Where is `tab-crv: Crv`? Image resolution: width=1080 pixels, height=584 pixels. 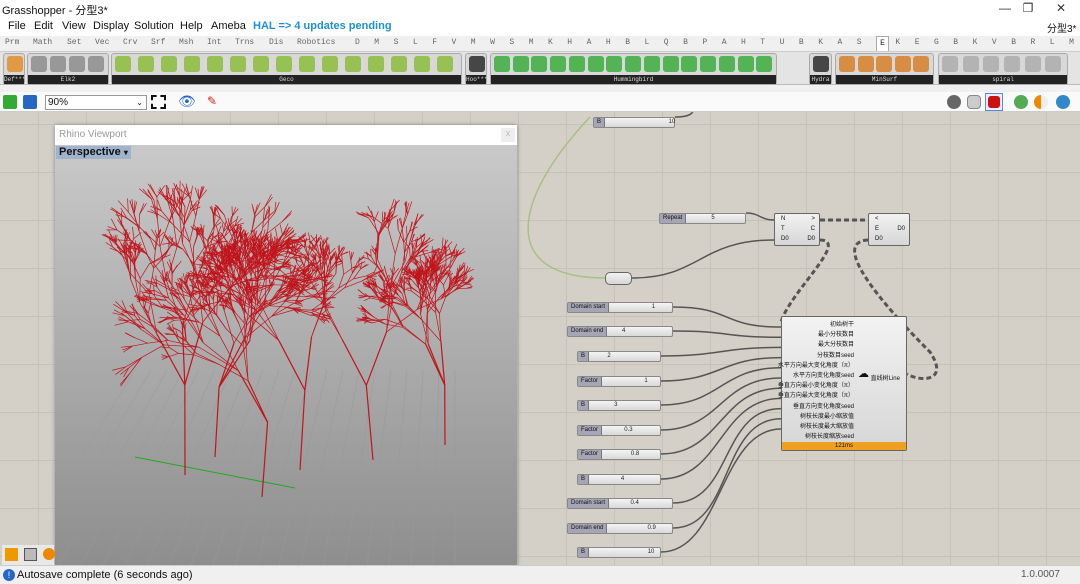
tab-crv: Crv is located at coordinates (130, 42).